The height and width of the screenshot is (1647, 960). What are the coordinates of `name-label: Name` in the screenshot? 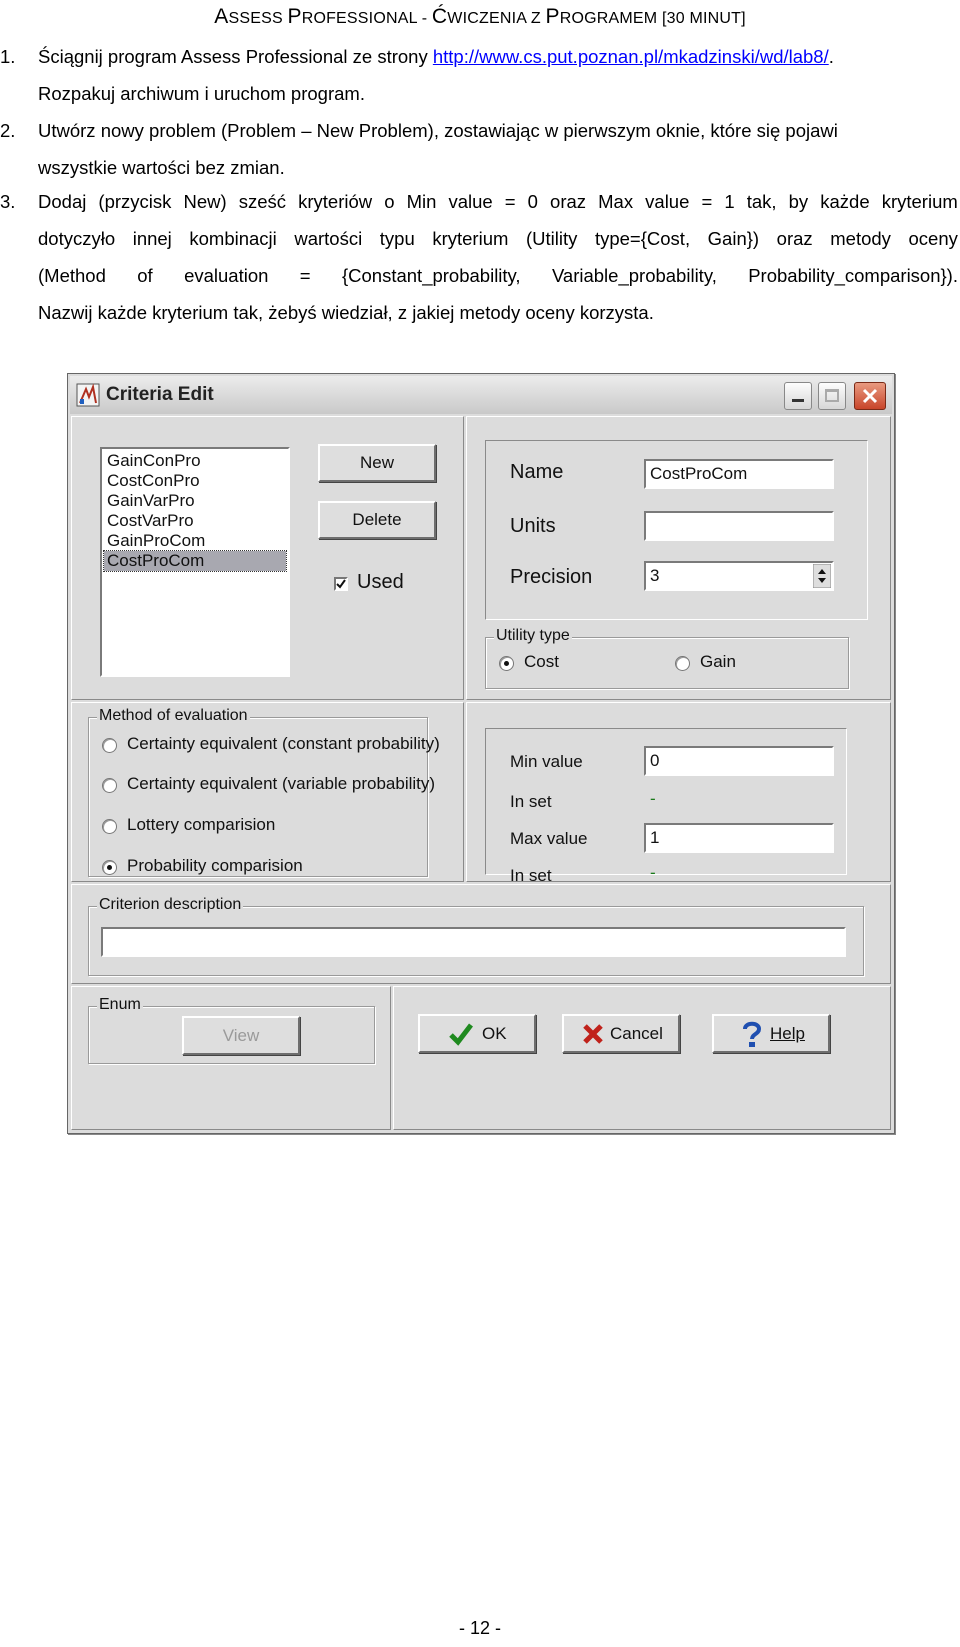 It's located at (537, 472).